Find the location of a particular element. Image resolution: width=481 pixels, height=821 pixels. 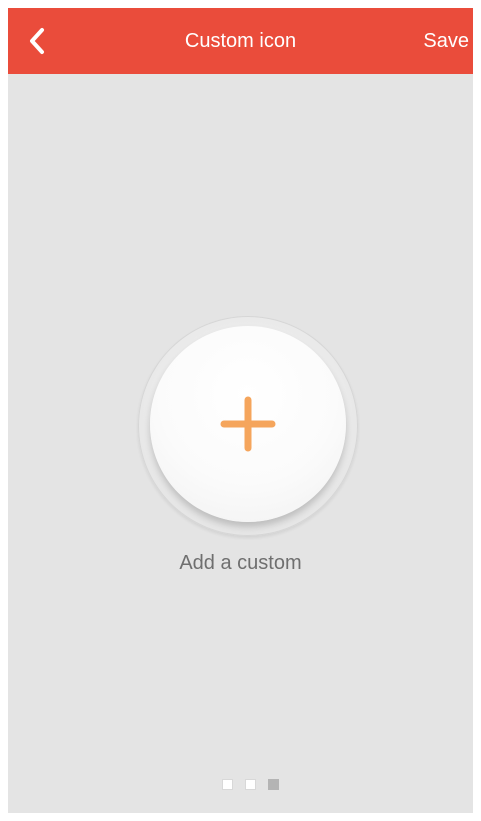

page-title: Custom icon is located at coordinates (240, 41).